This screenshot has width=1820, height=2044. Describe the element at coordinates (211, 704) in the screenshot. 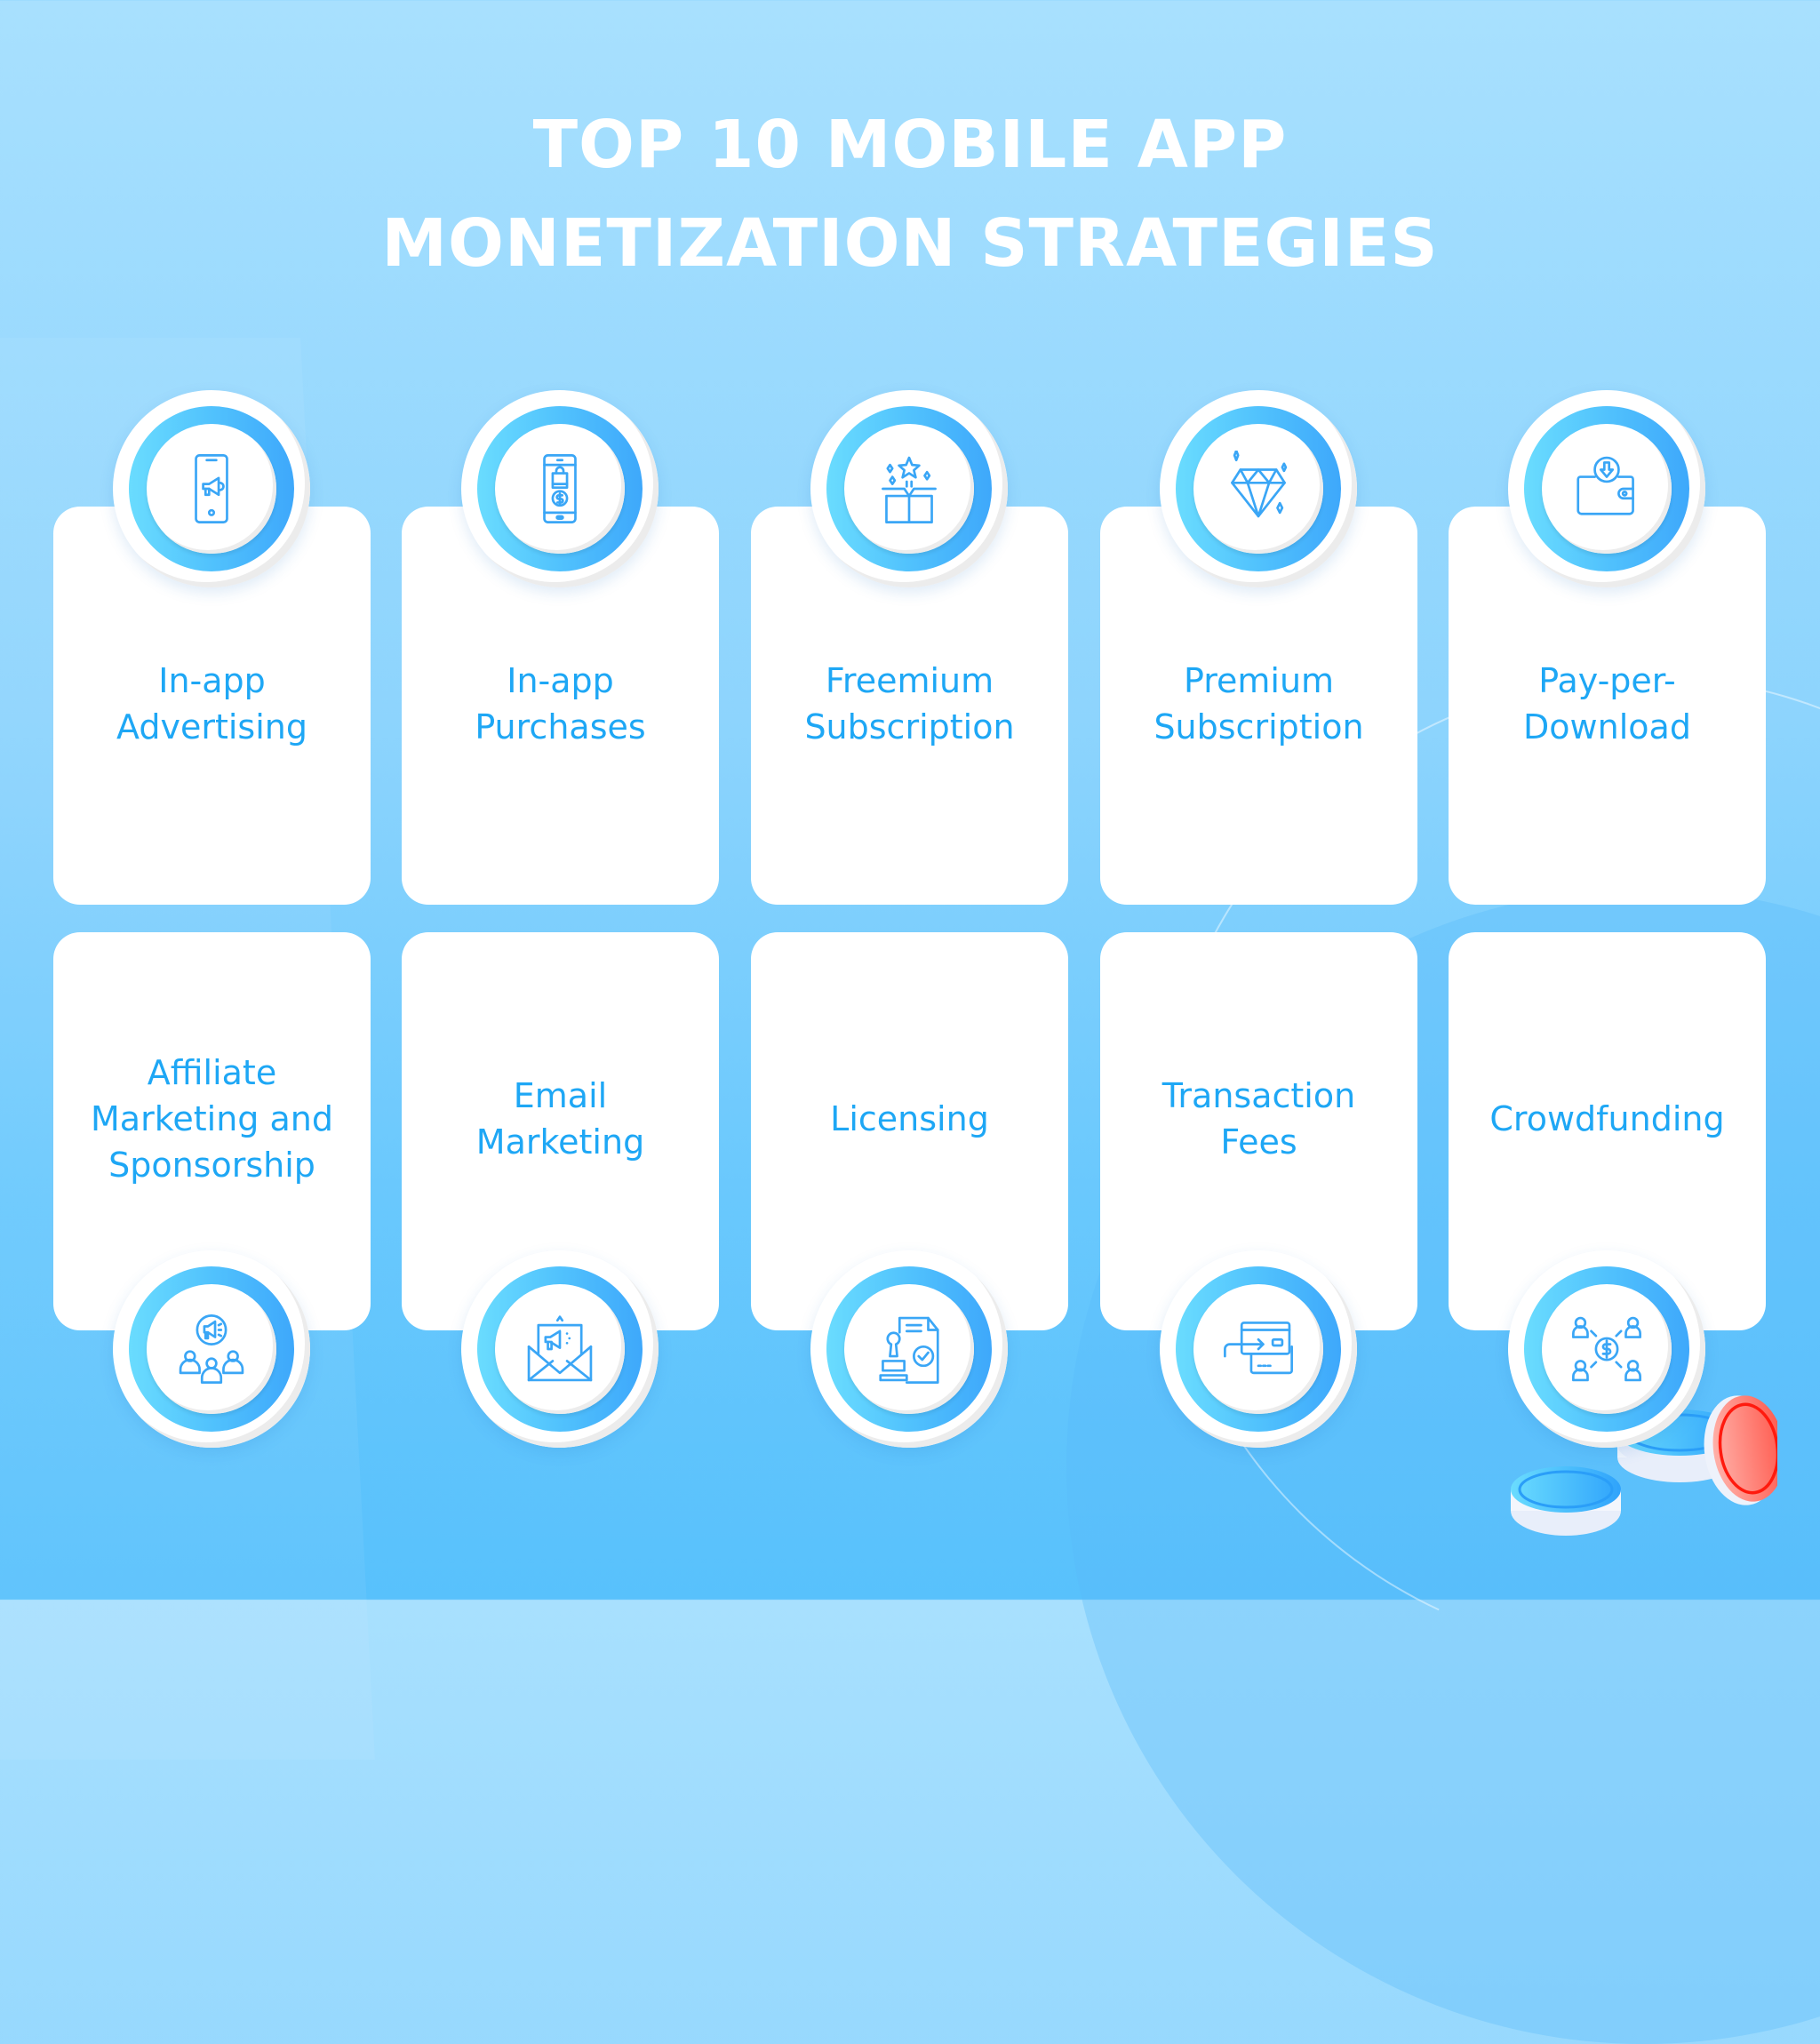

I see `strategy-label: In-app Advertising` at that location.